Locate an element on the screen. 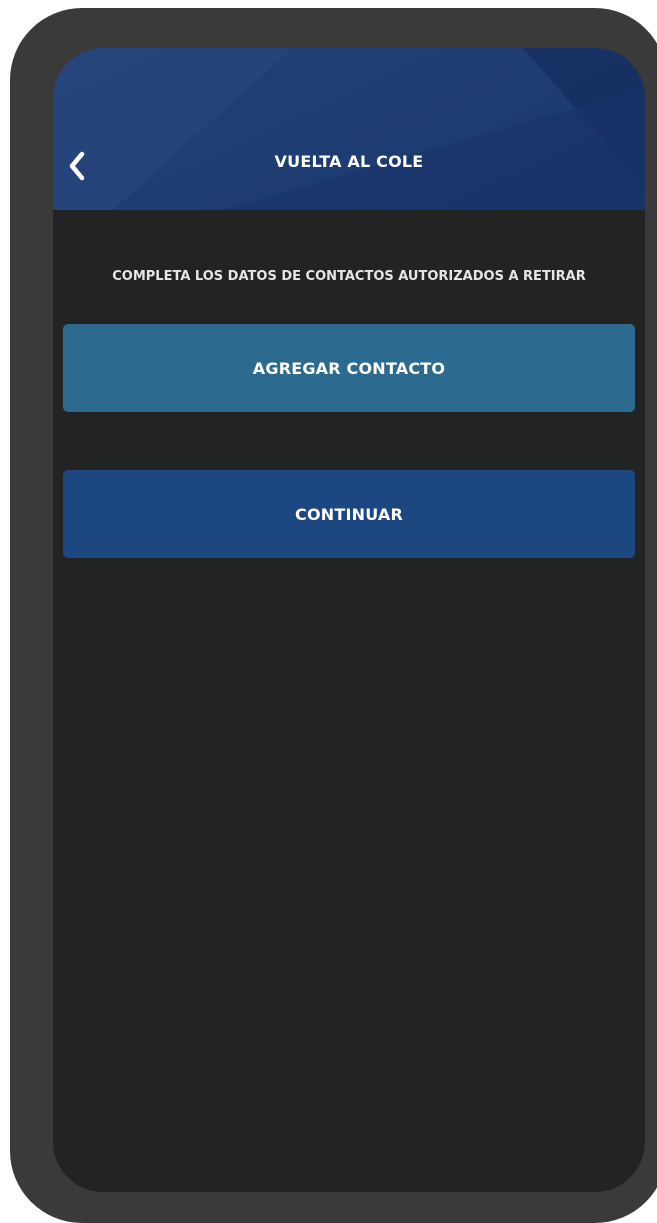 The width and height of the screenshot is (657, 1223). add-contact-button: AGREGAR CONTACTO is located at coordinates (349, 368).